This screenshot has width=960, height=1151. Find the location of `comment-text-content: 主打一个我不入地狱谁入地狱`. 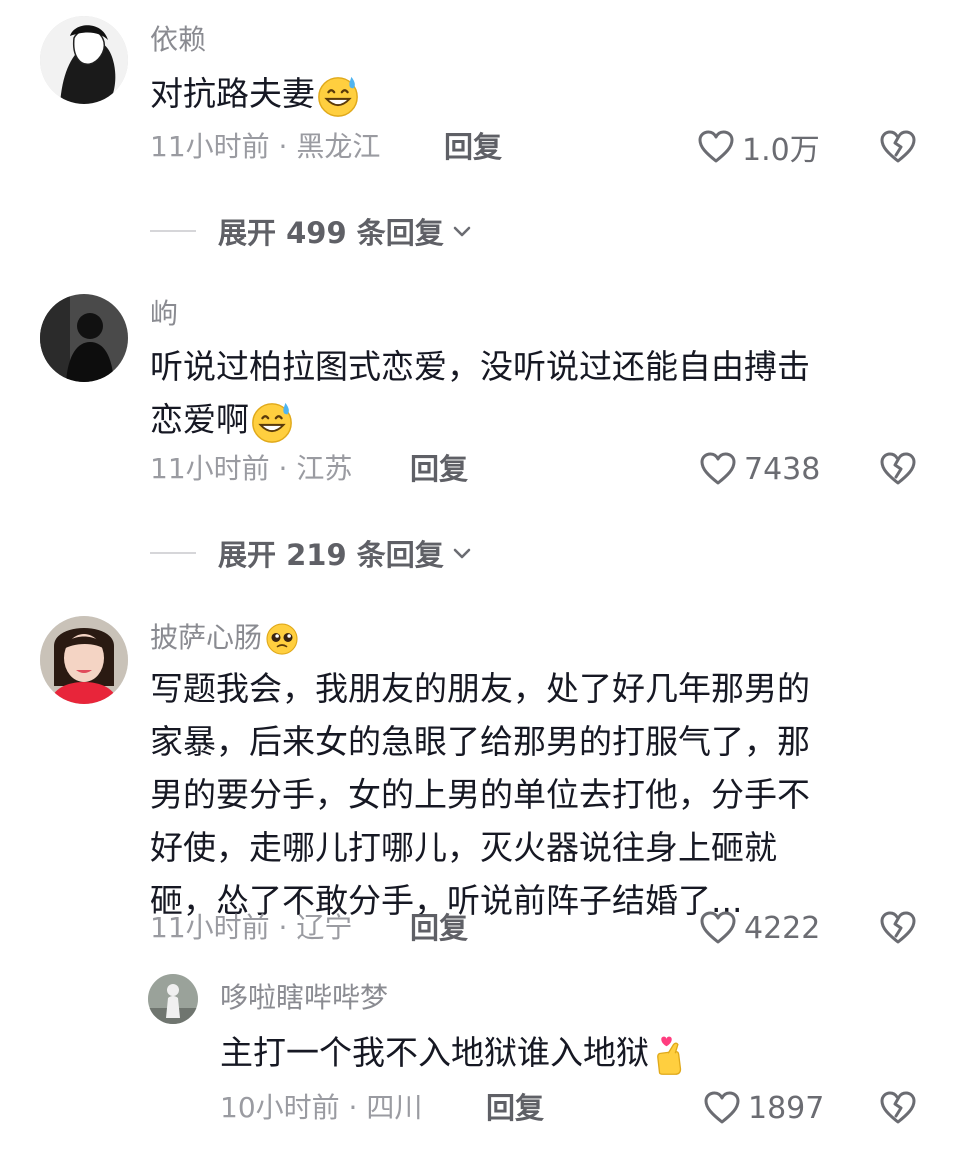

comment-text-content: 主打一个我不入地狱谁入地狱 is located at coordinates (434, 1052).